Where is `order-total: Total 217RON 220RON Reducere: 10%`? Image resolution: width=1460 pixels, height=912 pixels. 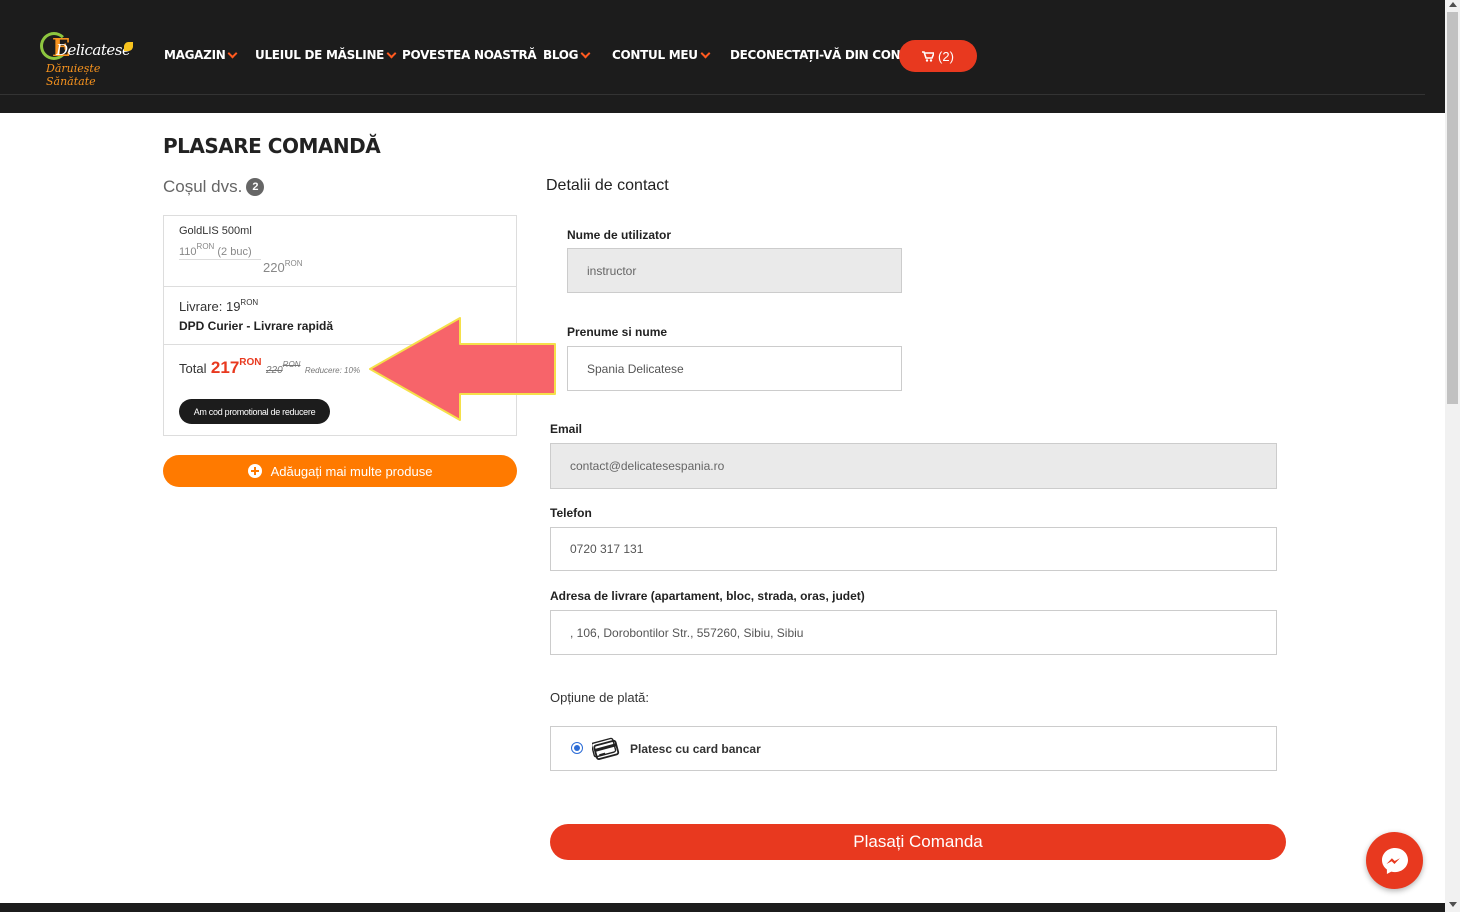
order-total: Total 217RON 220RON Reducere: 10% is located at coordinates (270, 367).